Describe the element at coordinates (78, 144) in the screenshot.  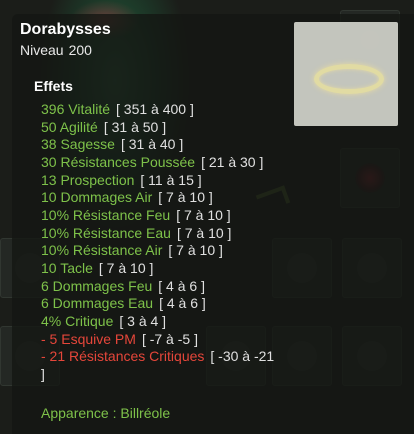
I see `effect-value: 38 Sagesse` at that location.